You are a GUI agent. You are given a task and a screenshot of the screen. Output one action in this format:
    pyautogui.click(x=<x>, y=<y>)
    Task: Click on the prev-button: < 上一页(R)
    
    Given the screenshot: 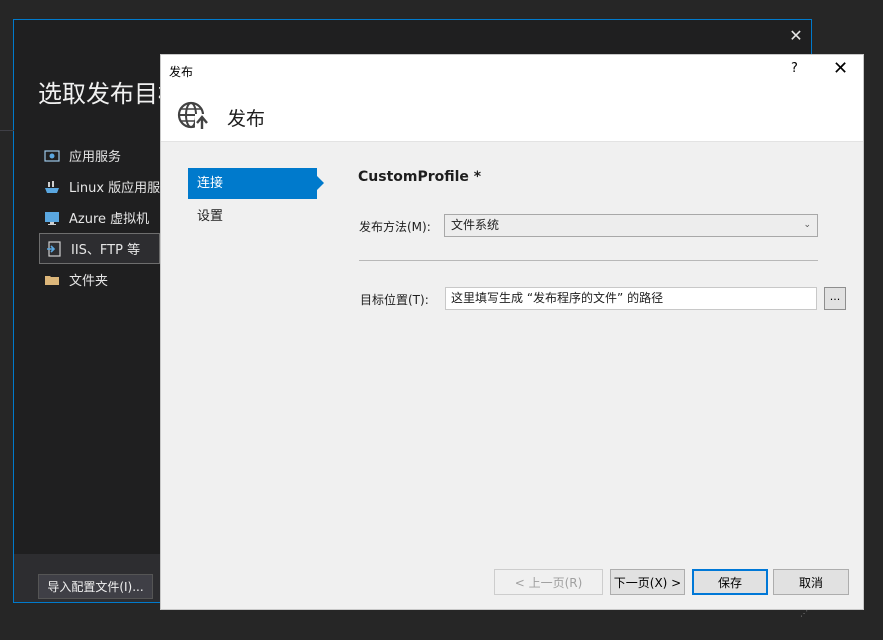 What is the action you would take?
    pyautogui.click(x=548, y=582)
    